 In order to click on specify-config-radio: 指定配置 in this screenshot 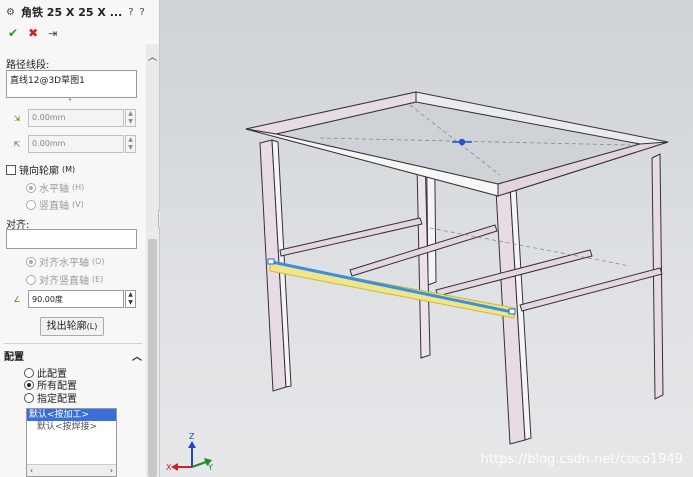, I will do `click(50, 397)`.